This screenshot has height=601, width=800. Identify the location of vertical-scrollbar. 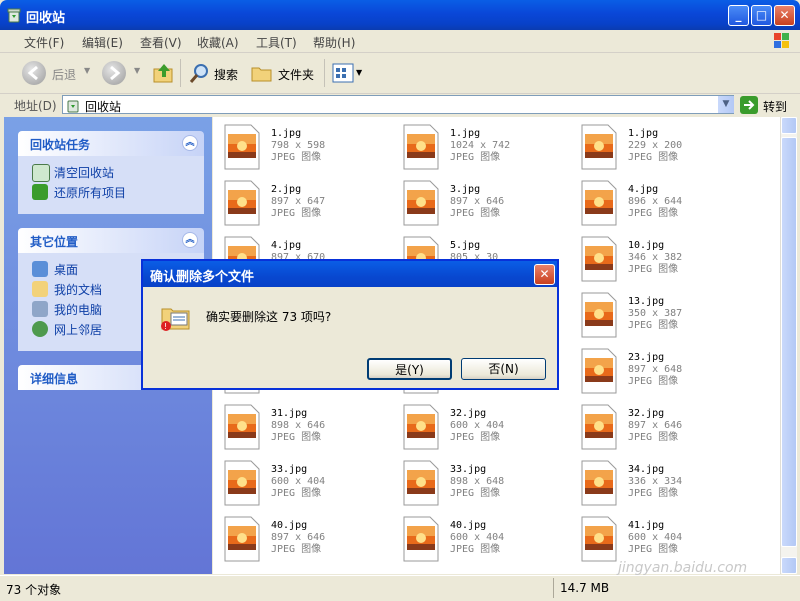
(788, 345).